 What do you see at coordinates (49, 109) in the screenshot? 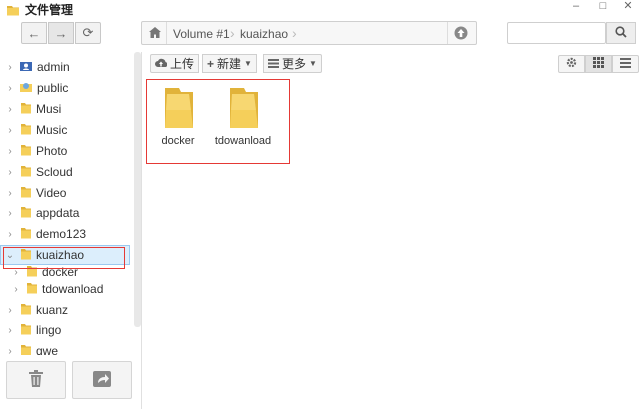
I see `sidebar-item-label: Musi` at bounding box center [49, 109].